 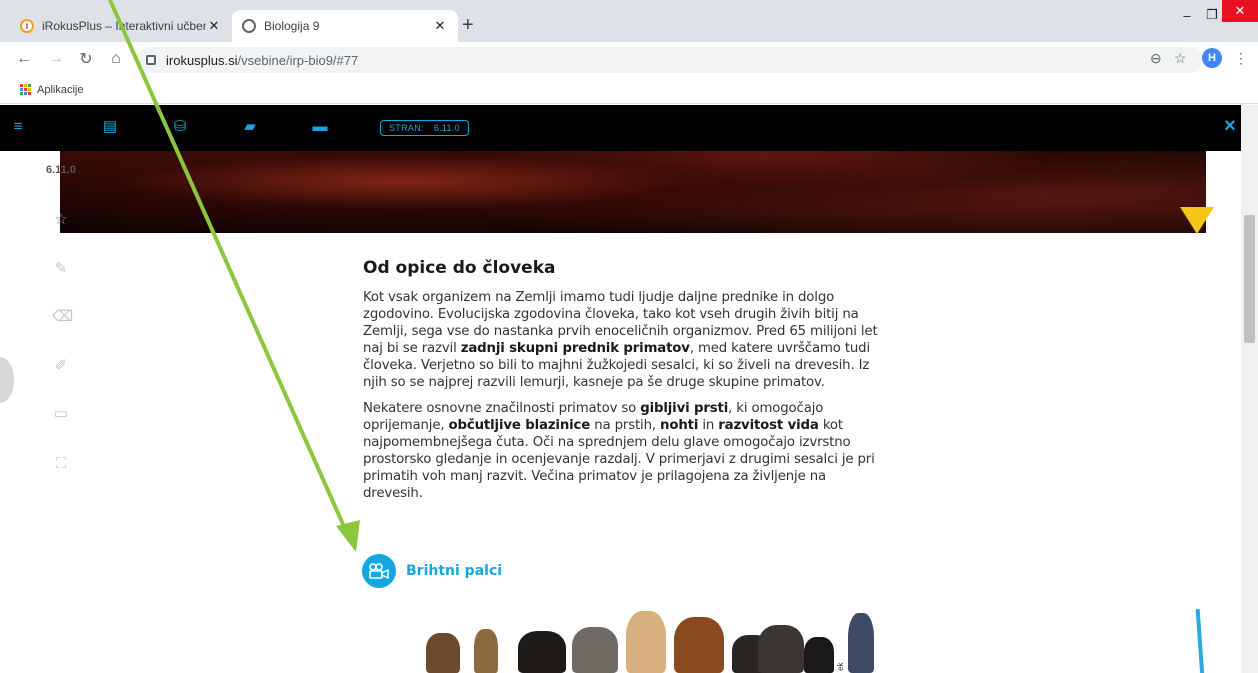 I want to click on bold-term: gibljivi prsti, so click(x=684, y=408).